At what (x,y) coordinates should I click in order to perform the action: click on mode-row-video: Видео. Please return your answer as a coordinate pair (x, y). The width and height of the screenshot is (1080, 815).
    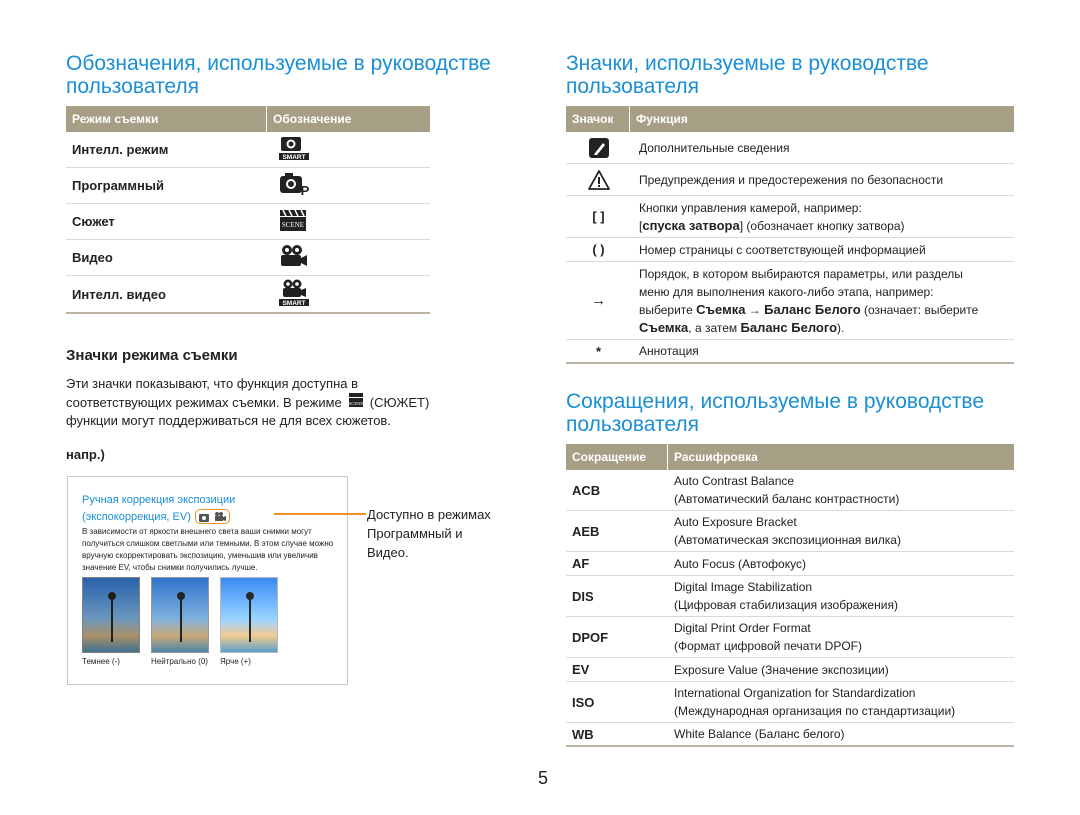
    Looking at the image, I should click on (248, 258).